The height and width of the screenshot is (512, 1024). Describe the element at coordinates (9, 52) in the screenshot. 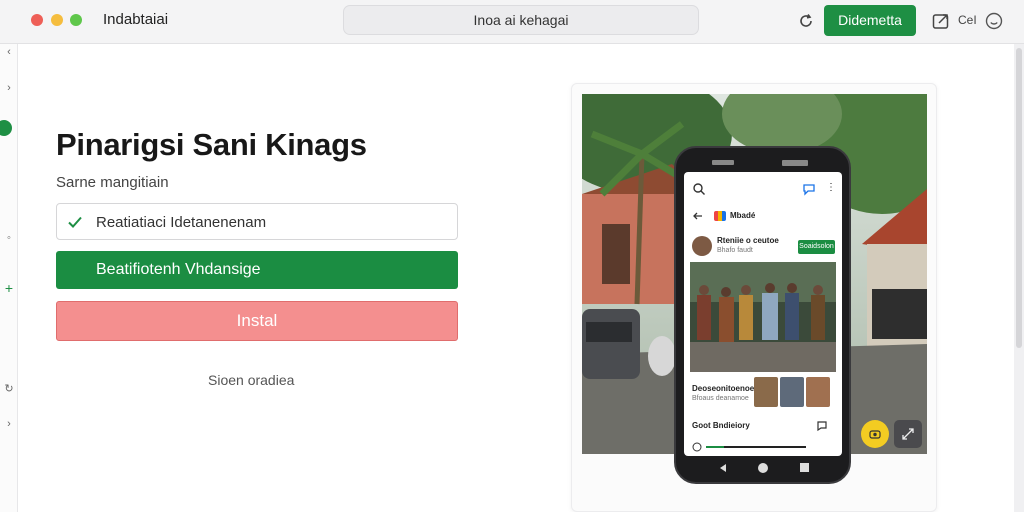

I see `rail-icon-1: ‹` at that location.